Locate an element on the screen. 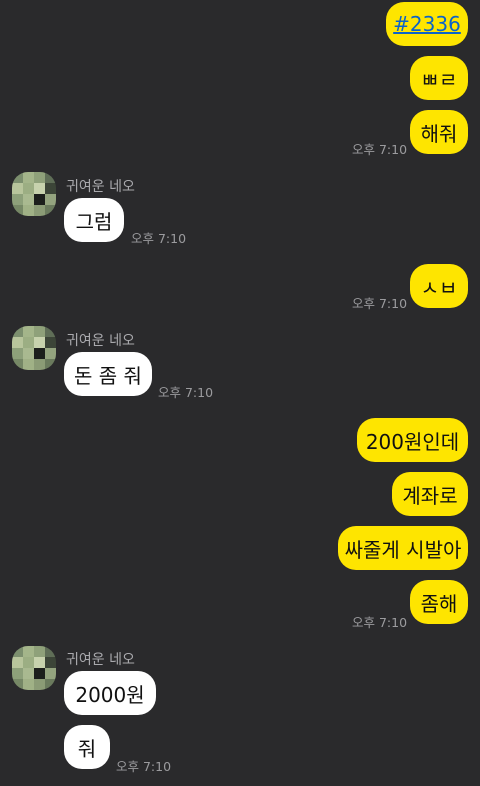  my-message-bubble: ㅃㄹ is located at coordinates (439, 78).